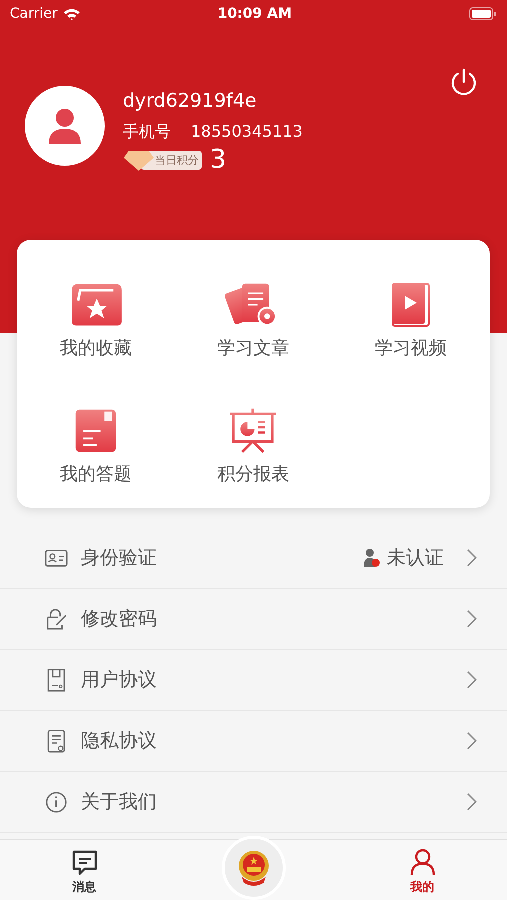 This screenshot has height=900, width=507. Describe the element at coordinates (253, 335) in the screenshot. I see `shortcut-item: 学习文章` at that location.